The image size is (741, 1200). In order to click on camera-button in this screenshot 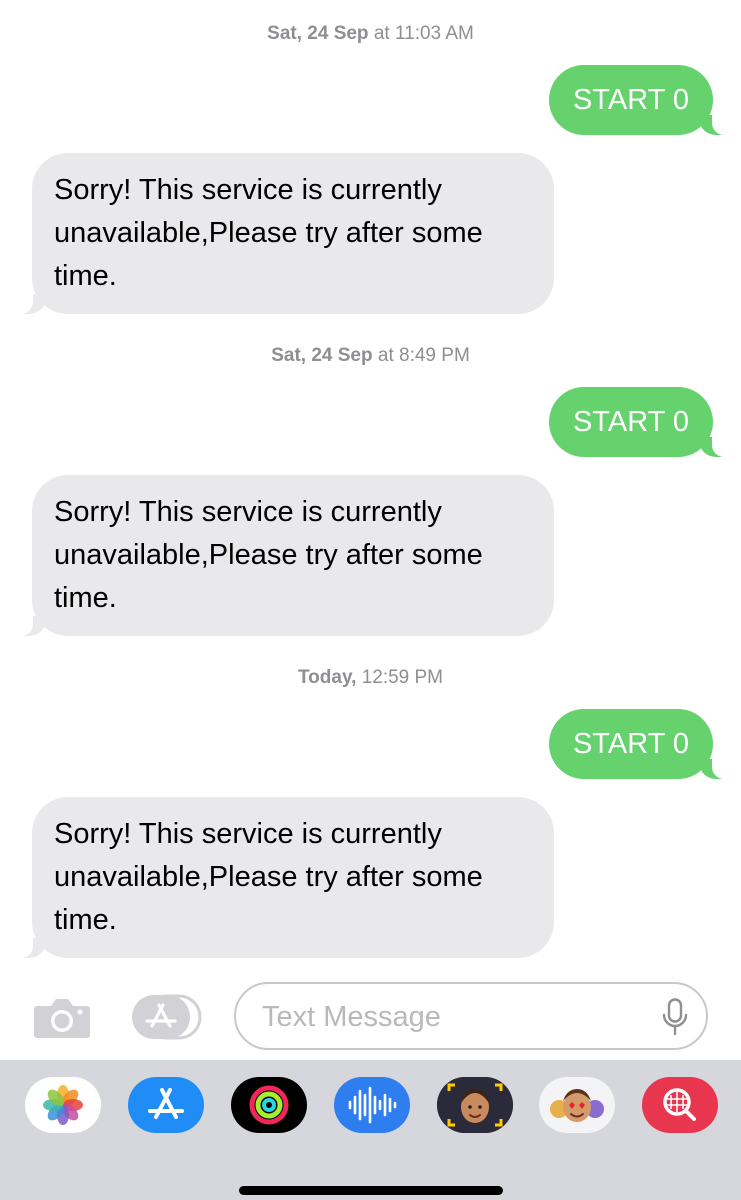, I will do `click(62, 1017)`.